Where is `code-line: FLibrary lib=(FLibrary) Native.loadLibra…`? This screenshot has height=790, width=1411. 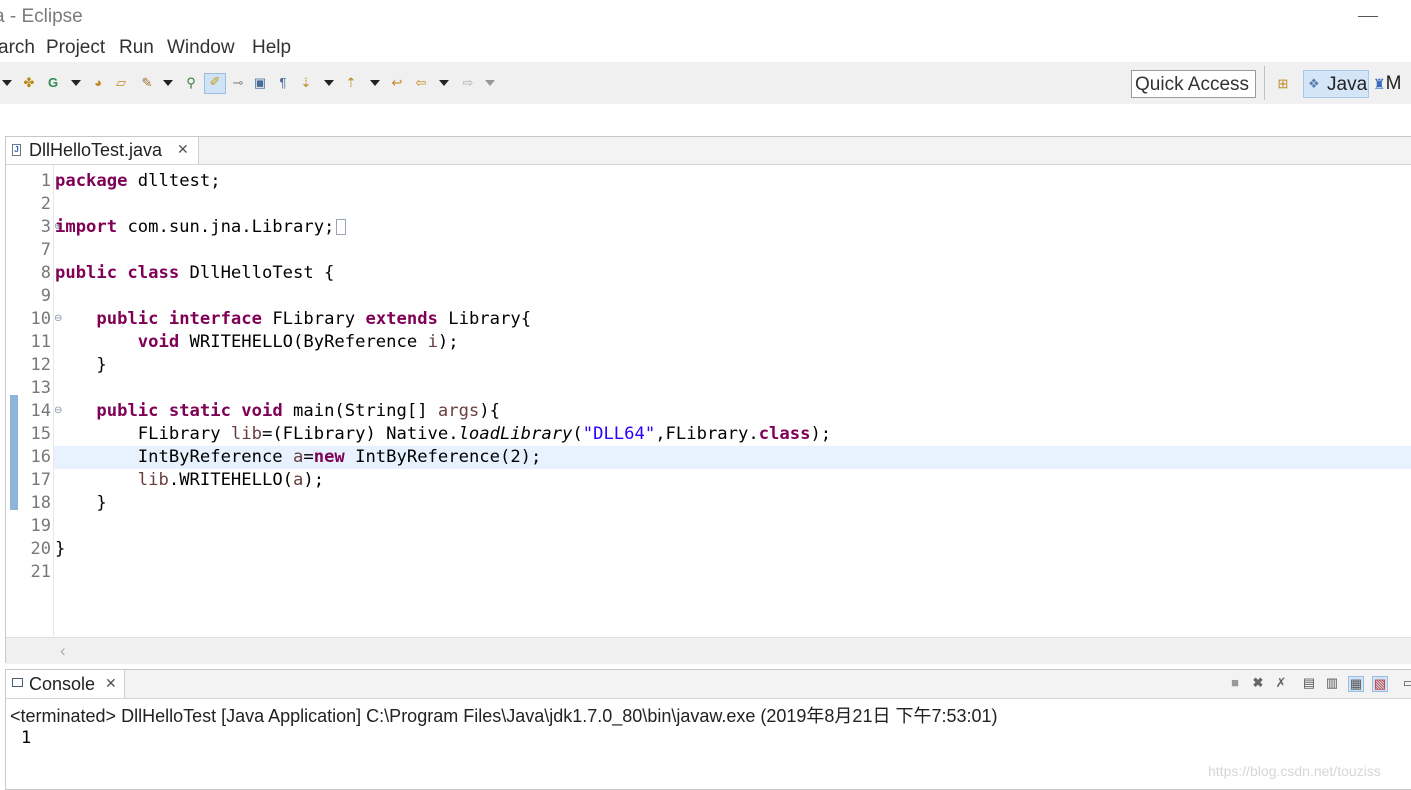
code-line: FLibrary lib=(FLibrary) Native.loadLibra… is located at coordinates (443, 434).